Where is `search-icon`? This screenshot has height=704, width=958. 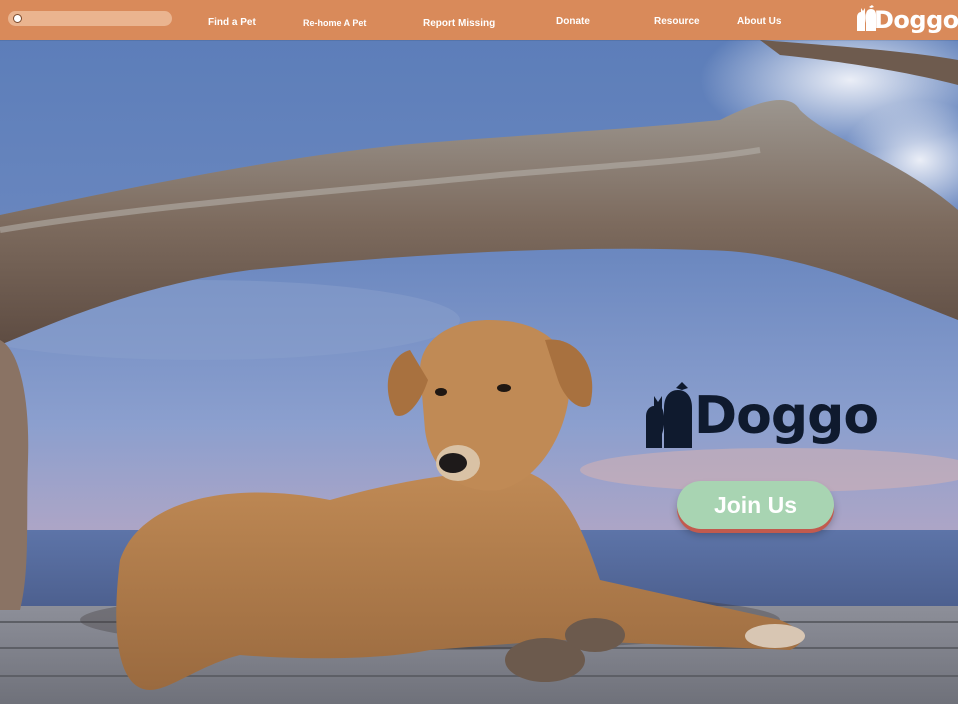 search-icon is located at coordinates (17, 18).